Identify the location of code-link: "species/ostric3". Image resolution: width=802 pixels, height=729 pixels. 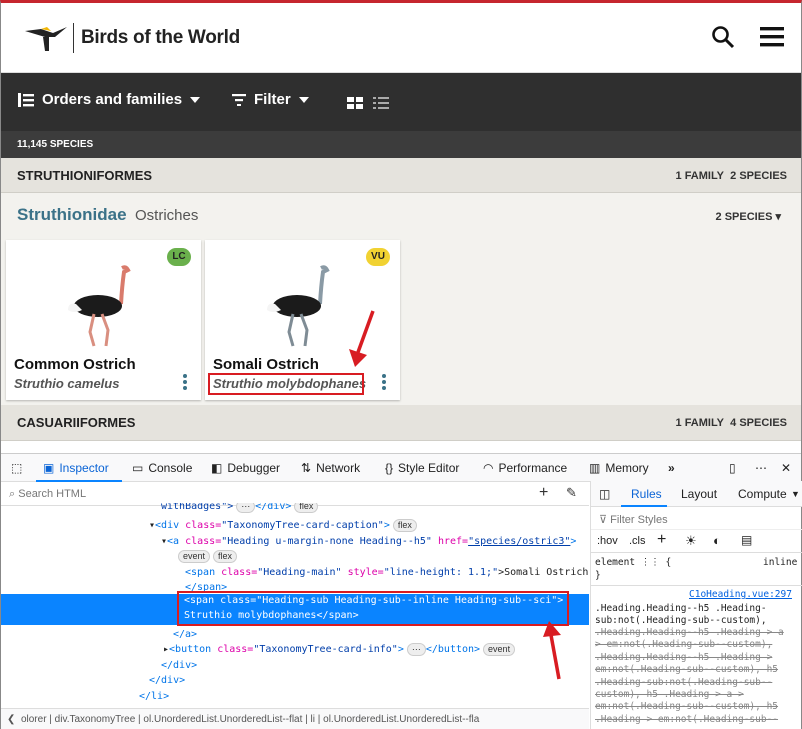
(519, 541).